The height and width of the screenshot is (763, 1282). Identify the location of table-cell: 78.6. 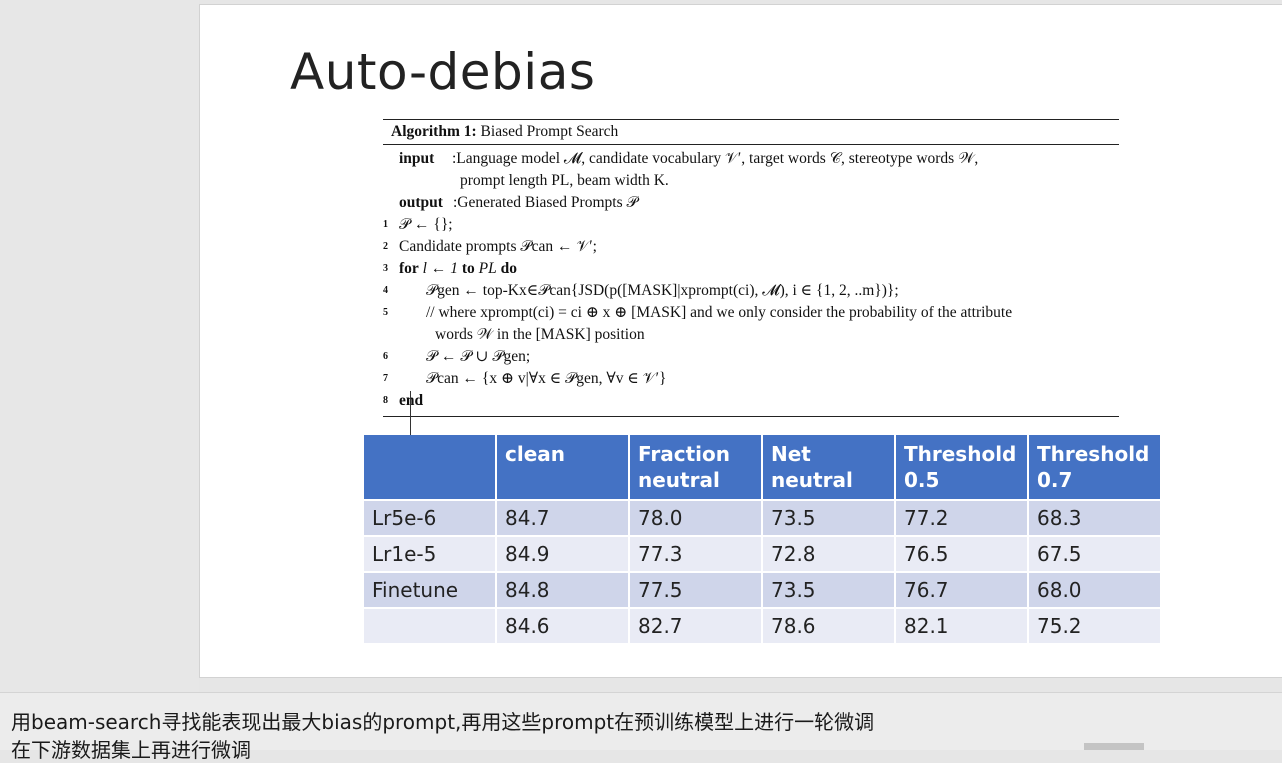
(829, 627).